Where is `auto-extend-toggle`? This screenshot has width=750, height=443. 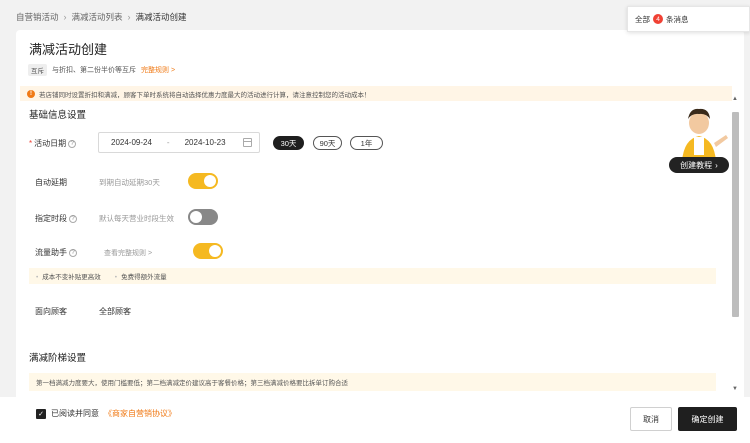 auto-extend-toggle is located at coordinates (203, 181).